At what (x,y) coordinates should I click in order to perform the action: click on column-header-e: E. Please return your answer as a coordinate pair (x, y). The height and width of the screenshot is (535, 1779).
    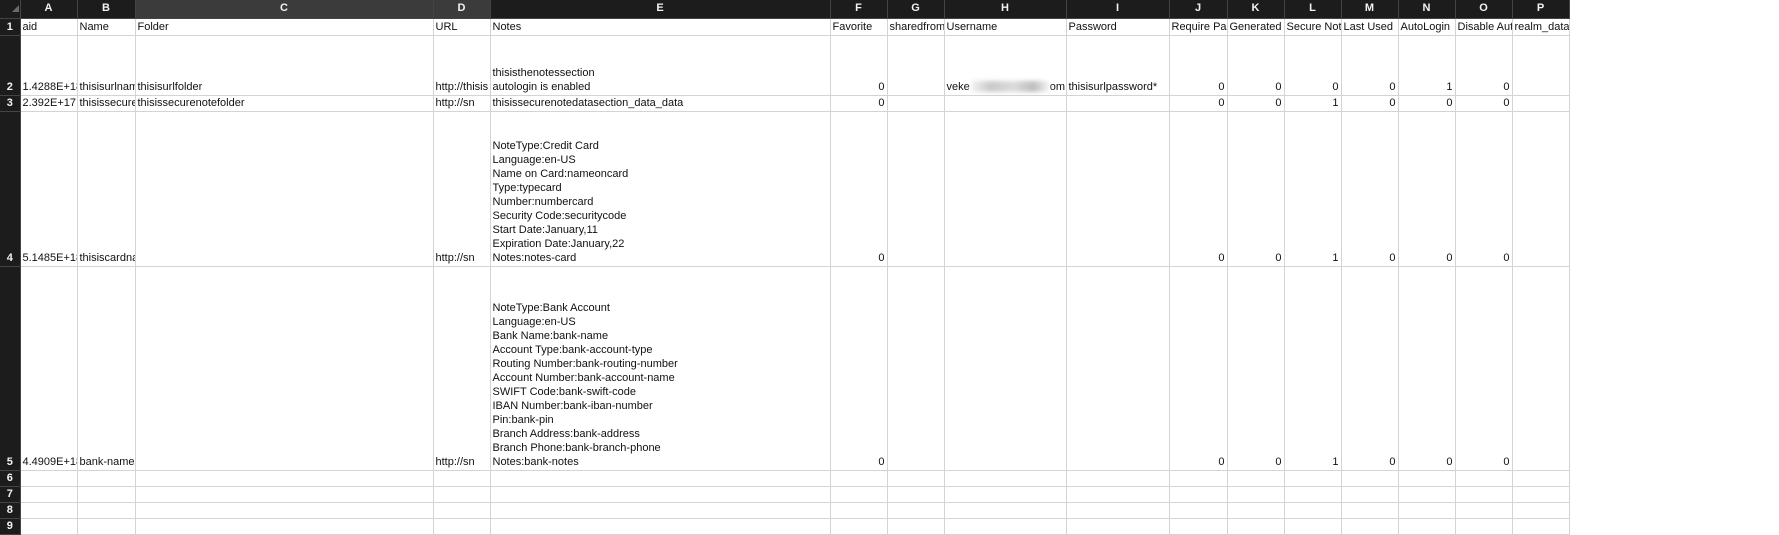
    Looking at the image, I should click on (660, 9).